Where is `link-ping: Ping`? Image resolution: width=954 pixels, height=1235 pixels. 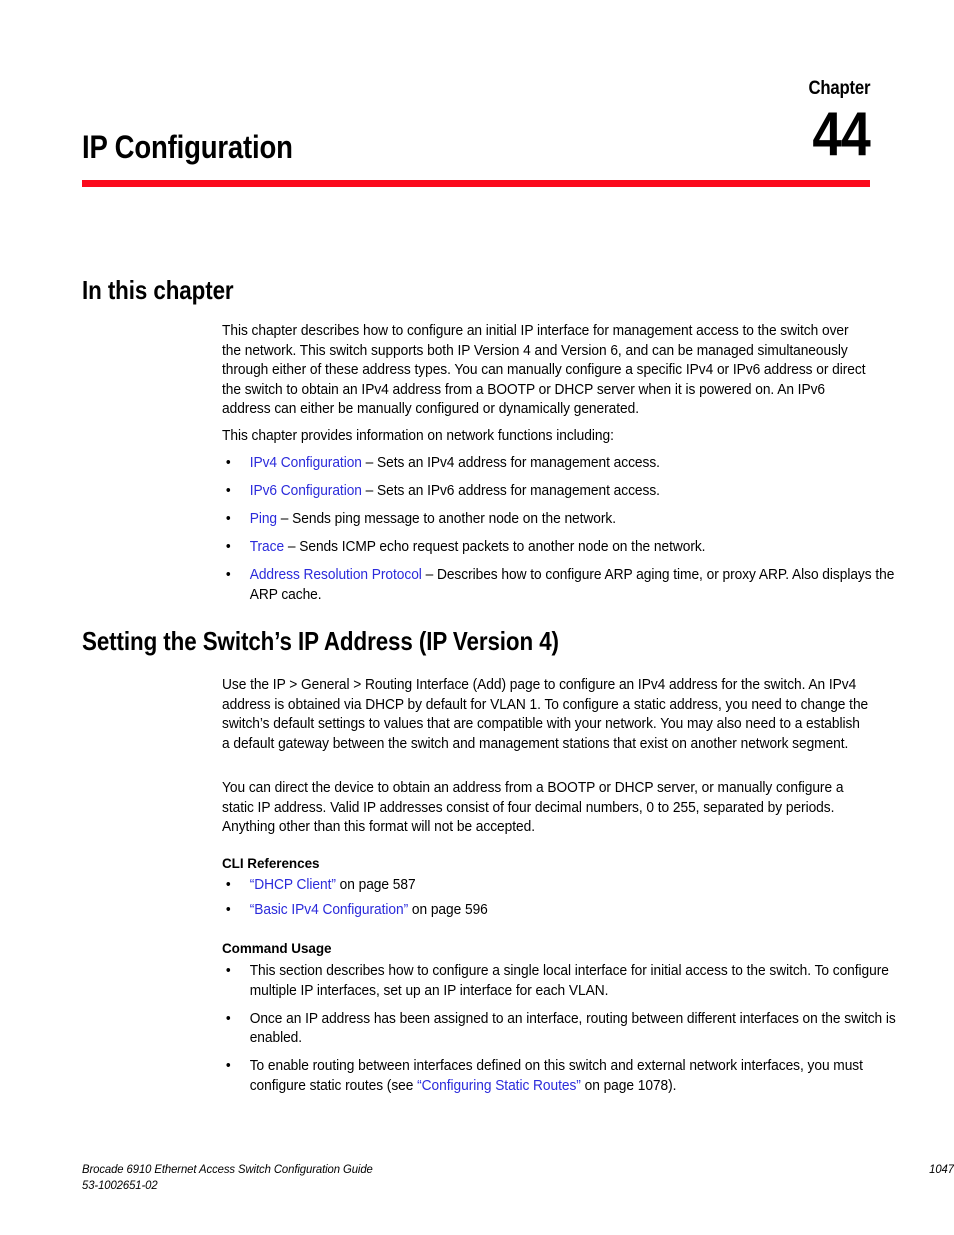
link-ping: Ping is located at coordinates (263, 519).